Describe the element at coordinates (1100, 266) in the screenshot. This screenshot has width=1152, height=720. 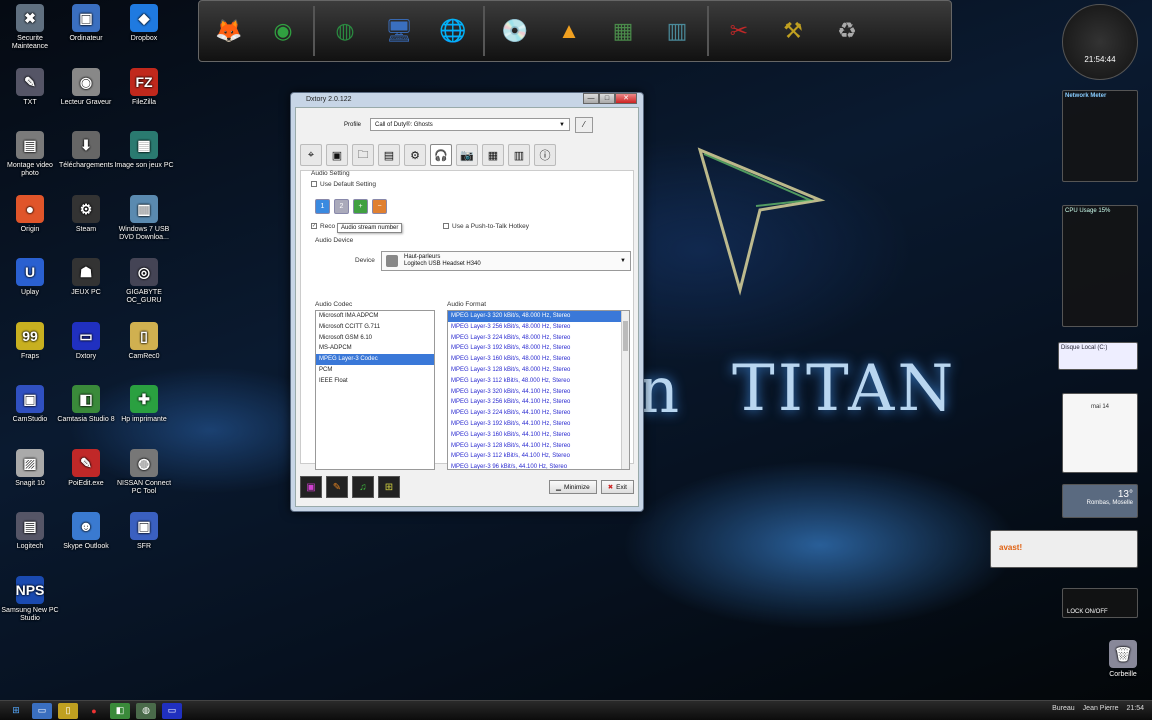
I see `cpu-usage-gadget: CPU Usage 15%` at that location.